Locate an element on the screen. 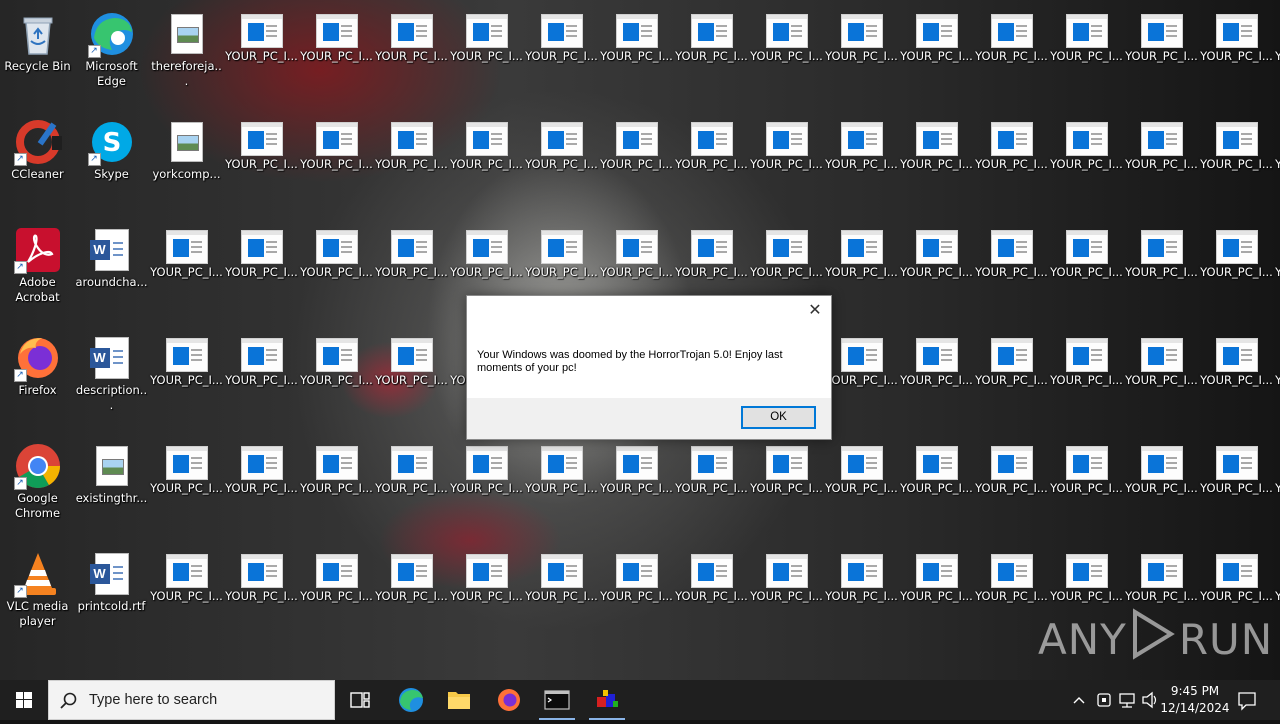 This screenshot has height=724, width=1280. task-view-button is located at coordinates (360, 700).